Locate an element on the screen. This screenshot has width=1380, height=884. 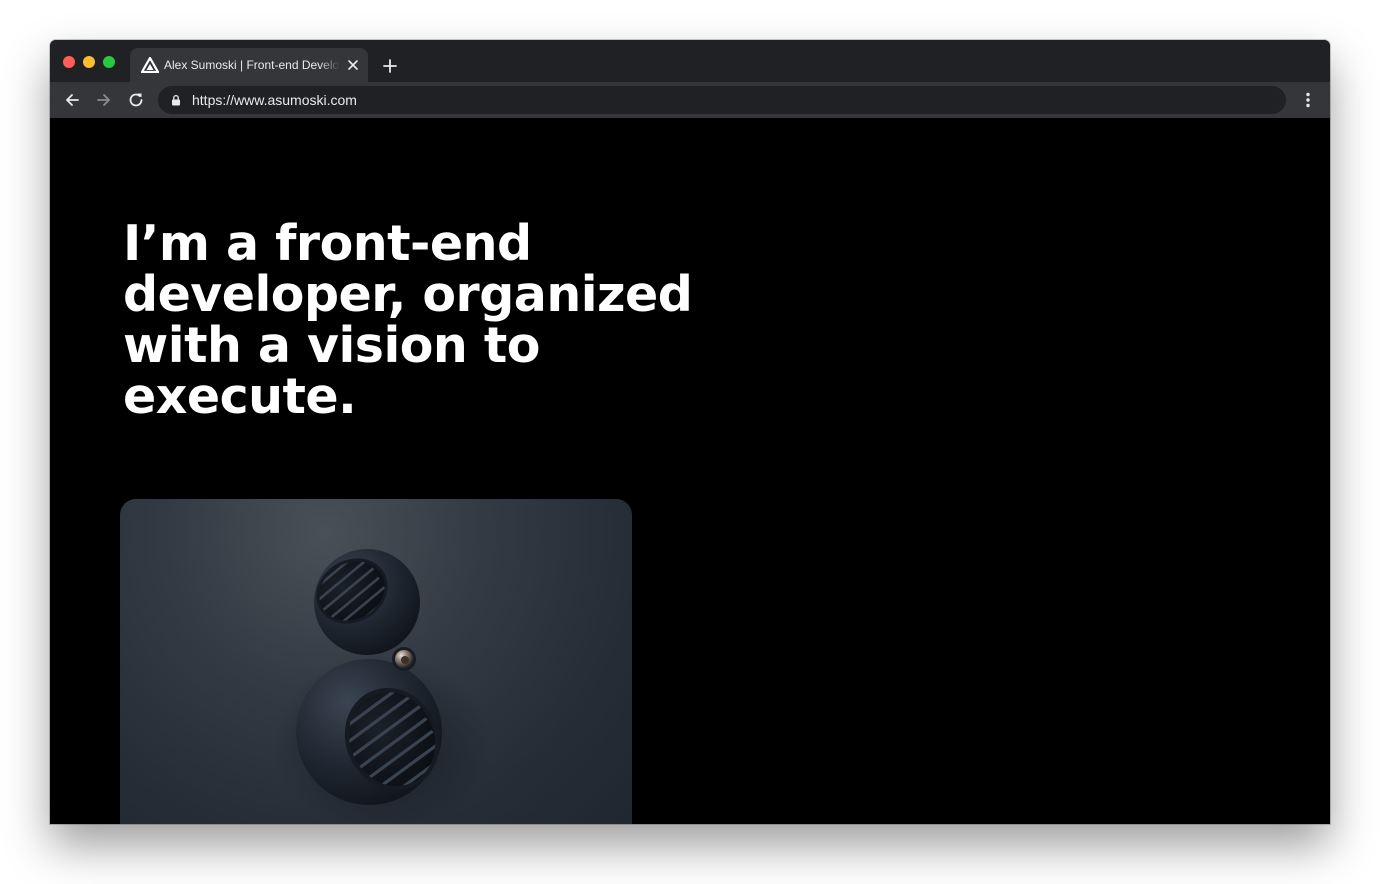
reload-icon is located at coordinates (136, 100).